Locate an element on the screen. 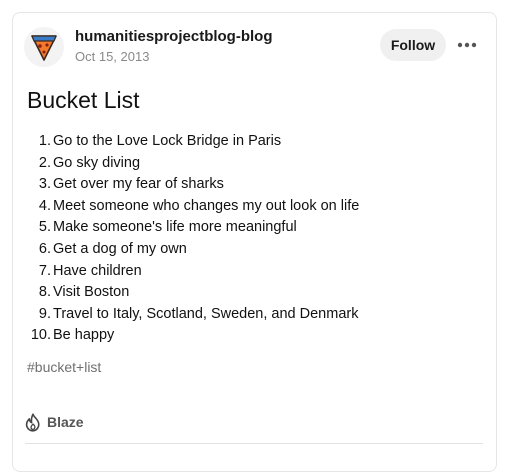 Image resolution: width=509 pixels, height=472 pixels. list-item-number: 7. is located at coordinates (44, 270).